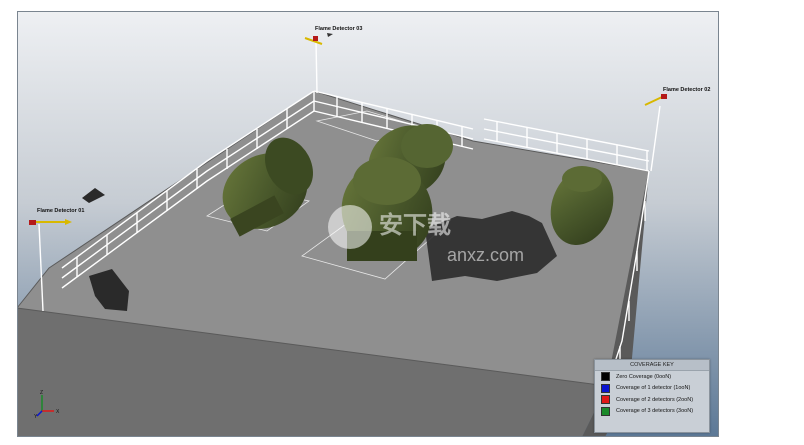  I want to click on swatch-1-detector, so click(605, 388).